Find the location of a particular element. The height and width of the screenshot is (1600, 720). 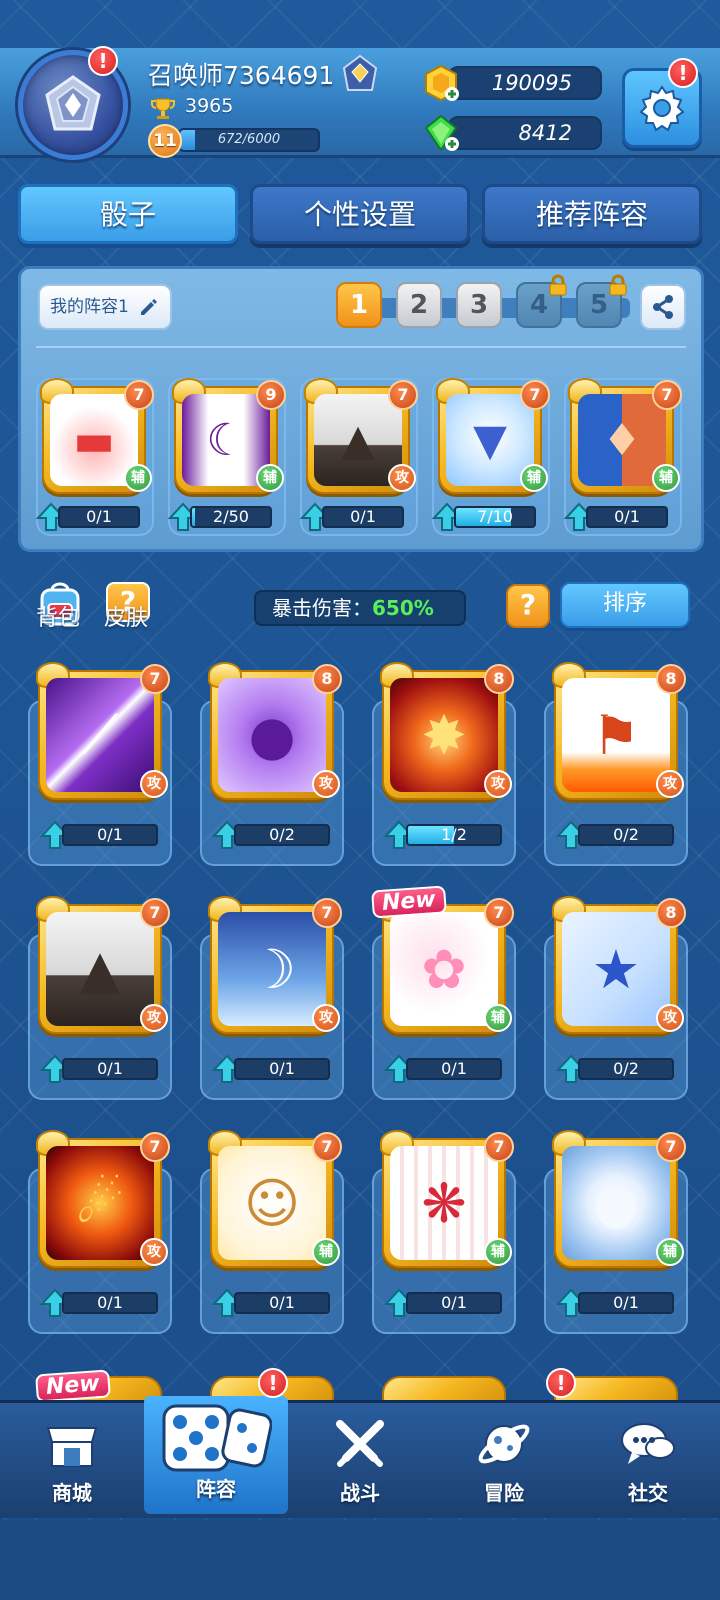

nav-social-label: 社交 is located at coordinates (648, 1493).